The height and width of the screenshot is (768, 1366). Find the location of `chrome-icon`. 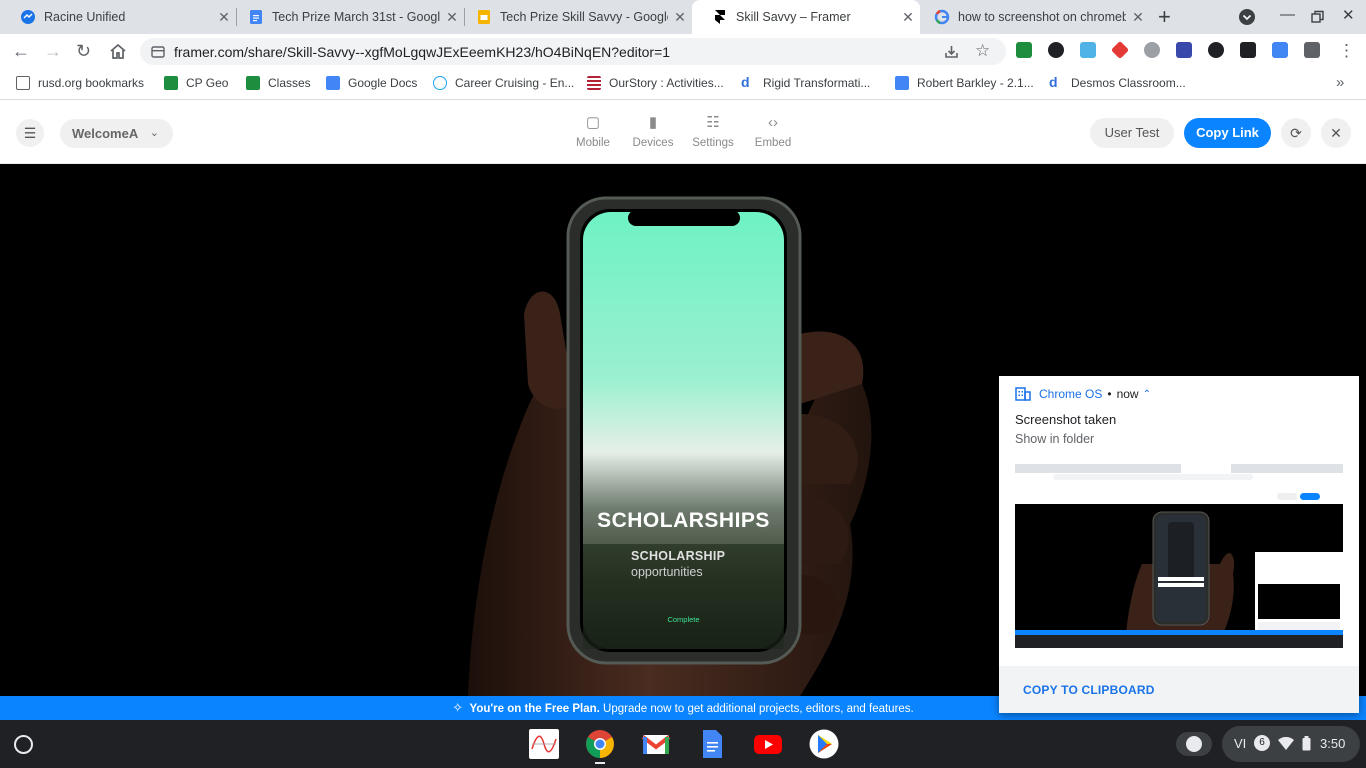

chrome-icon is located at coordinates (600, 744).